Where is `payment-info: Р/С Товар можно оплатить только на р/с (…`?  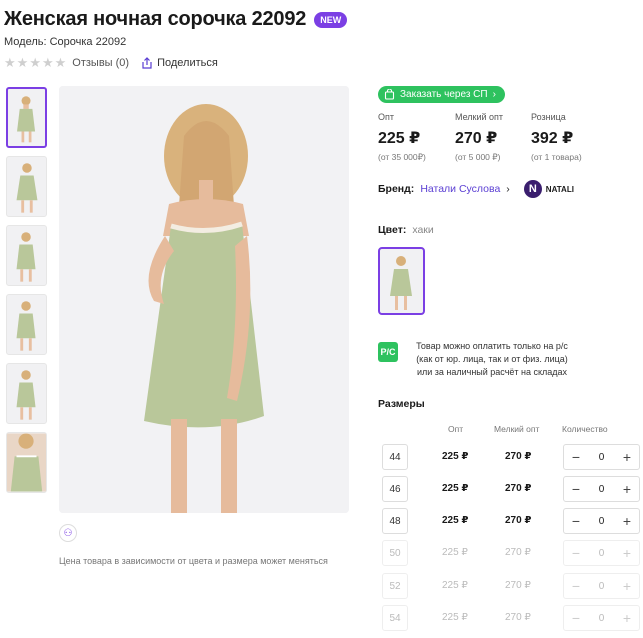 payment-info: Р/С Товар можно оплатить только на р/с (… is located at coordinates (477, 359).